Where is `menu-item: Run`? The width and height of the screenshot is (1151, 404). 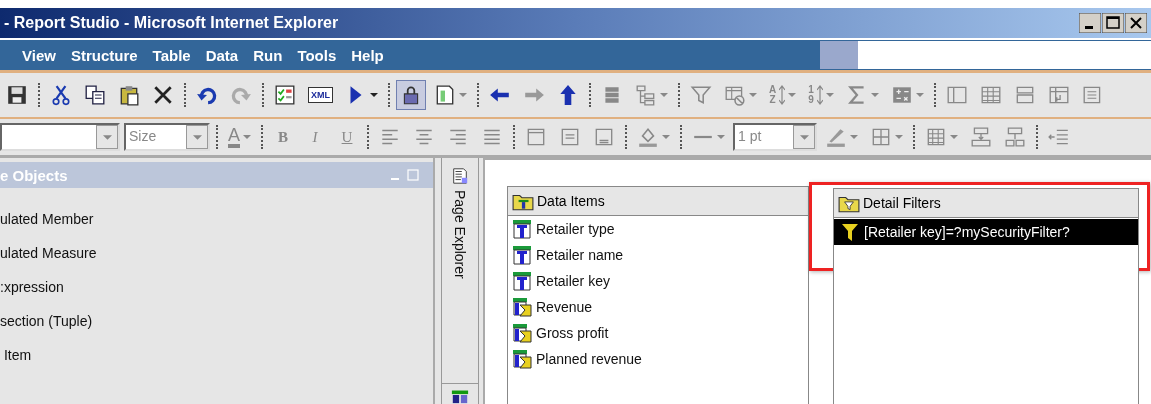
menu-item: Run is located at coordinates (268, 55).